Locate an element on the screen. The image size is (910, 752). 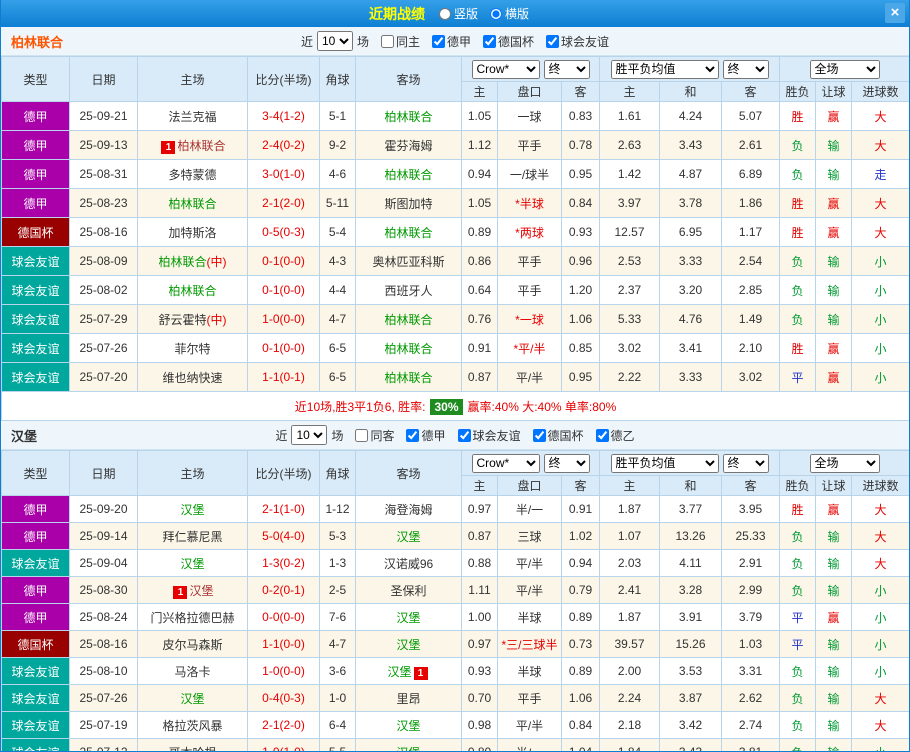
league-filter-label: 德国杯 is located at coordinates (516, 41).